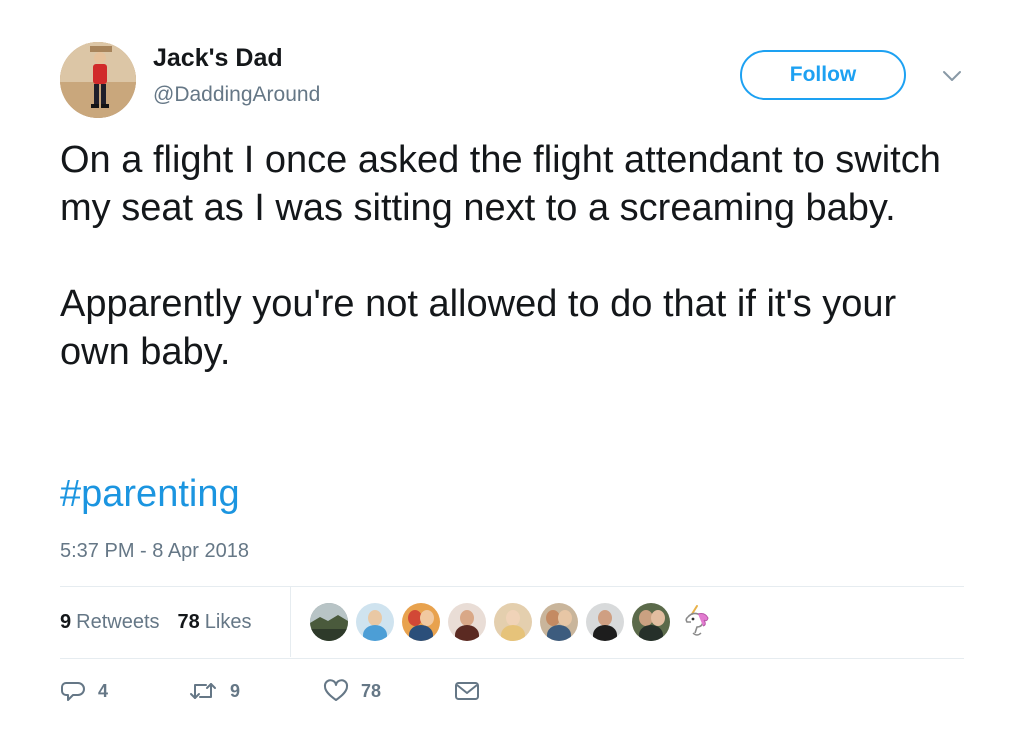  I want to click on direct-message-action, so click(467, 691).